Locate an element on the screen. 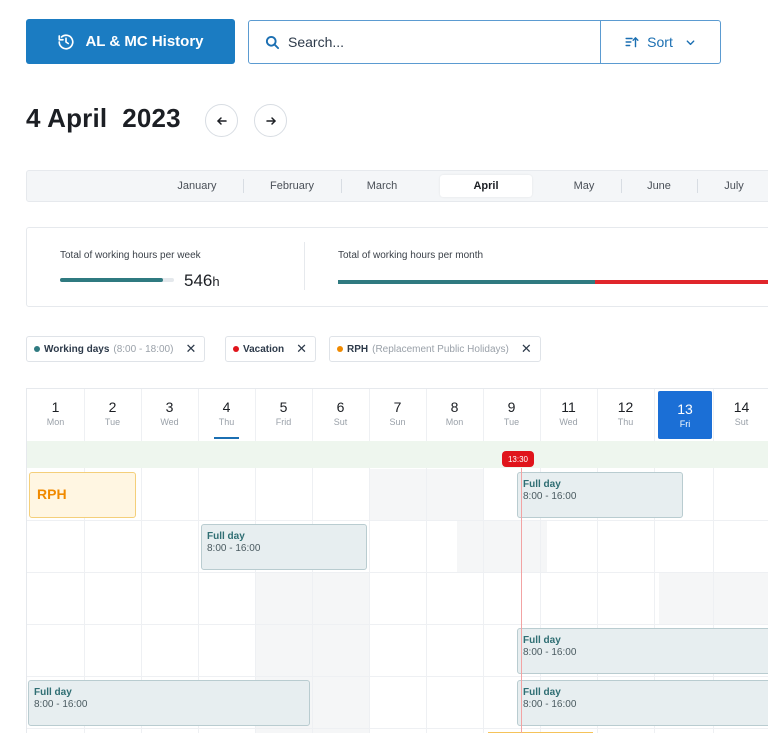  search-box: Sort is located at coordinates (484, 42).